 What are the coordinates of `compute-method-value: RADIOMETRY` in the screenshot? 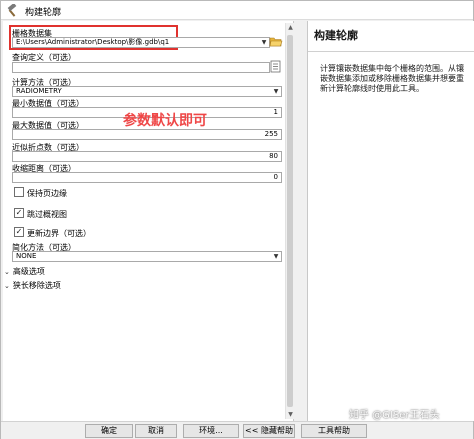 It's located at (39, 91).